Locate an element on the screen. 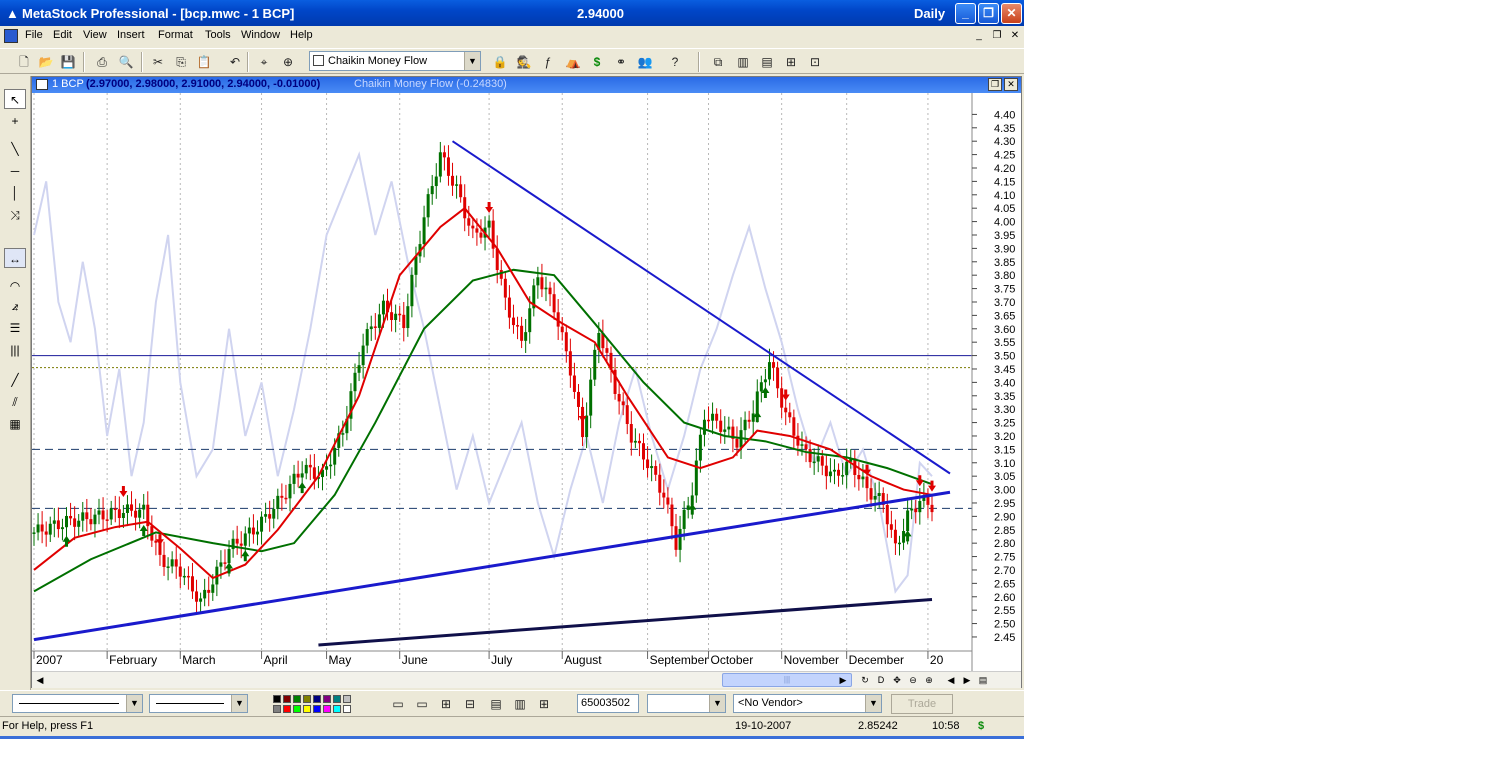  save-icon: 💾 is located at coordinates (68, 62).